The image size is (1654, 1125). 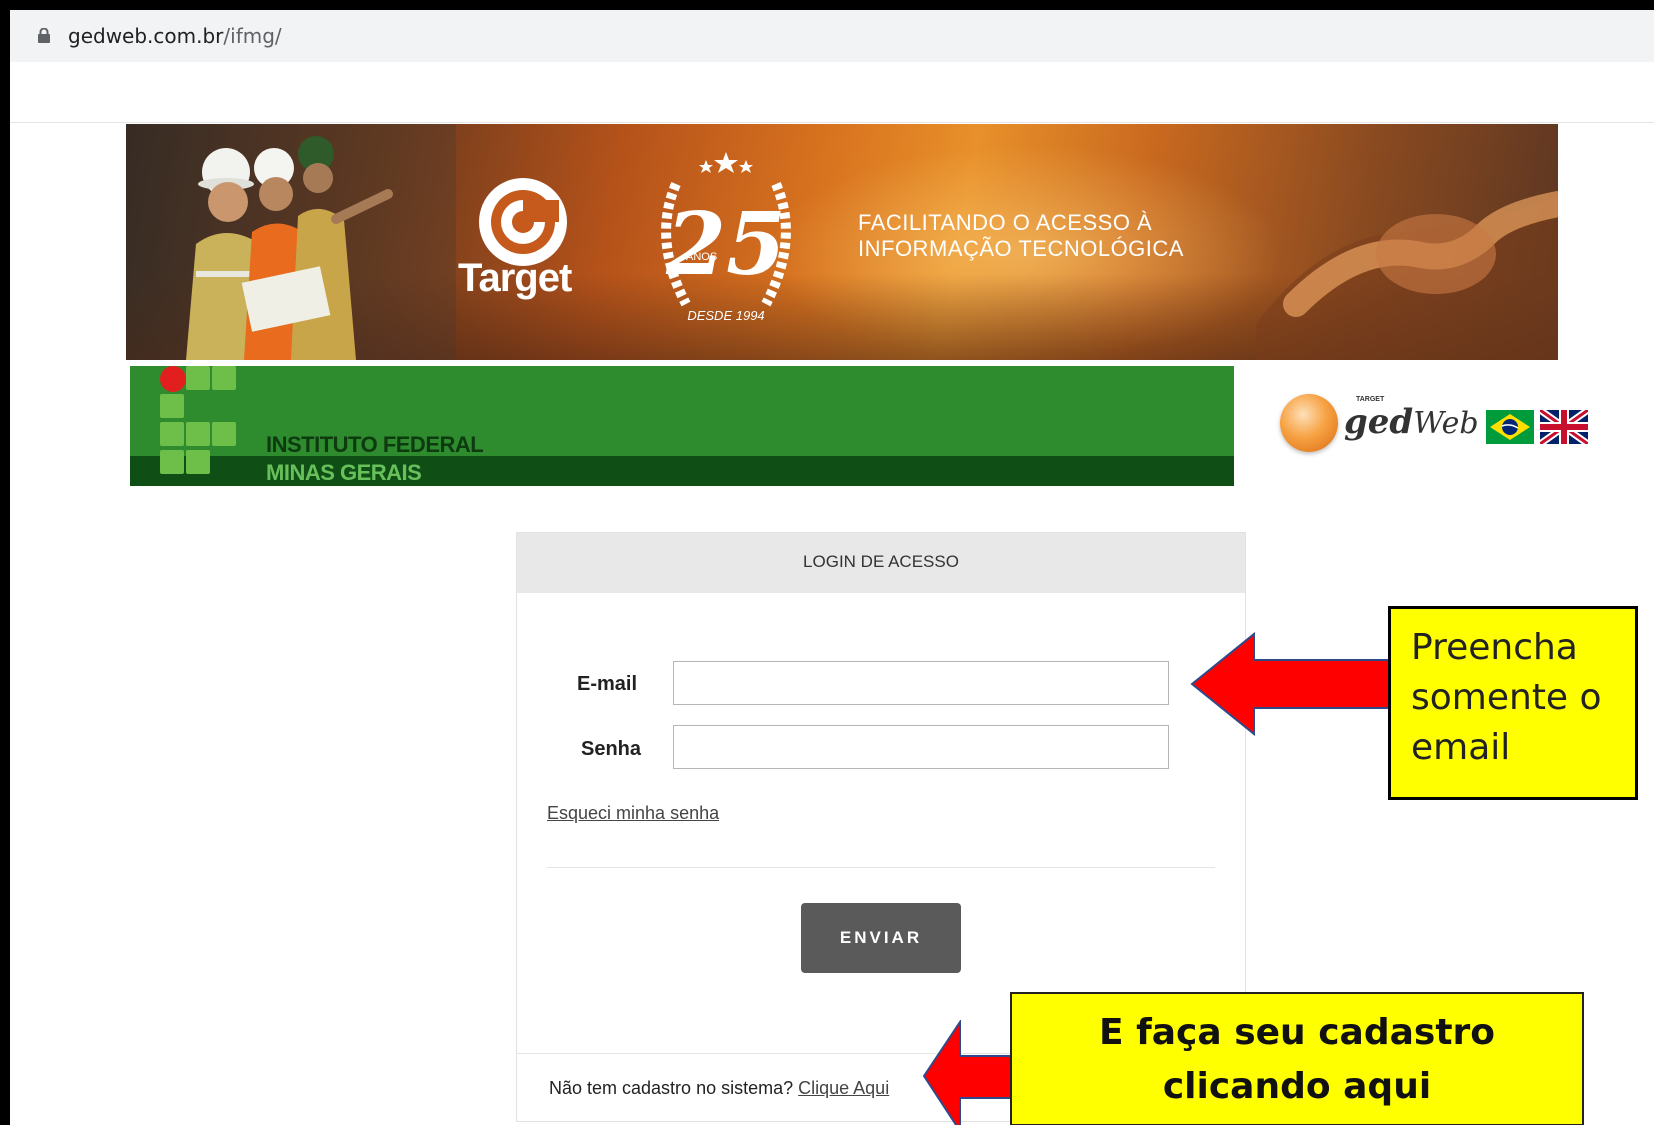 What do you see at coordinates (1407, 275) in the screenshot?
I see `handshake-illustration` at bounding box center [1407, 275].